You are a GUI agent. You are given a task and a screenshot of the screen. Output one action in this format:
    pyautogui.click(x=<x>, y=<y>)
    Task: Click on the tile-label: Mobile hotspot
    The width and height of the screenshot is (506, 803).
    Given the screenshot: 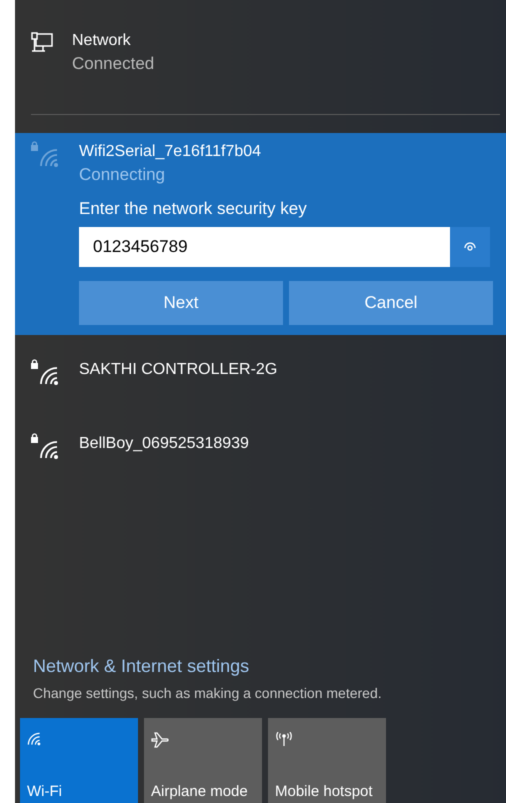 What is the action you would take?
    pyautogui.click(x=324, y=791)
    